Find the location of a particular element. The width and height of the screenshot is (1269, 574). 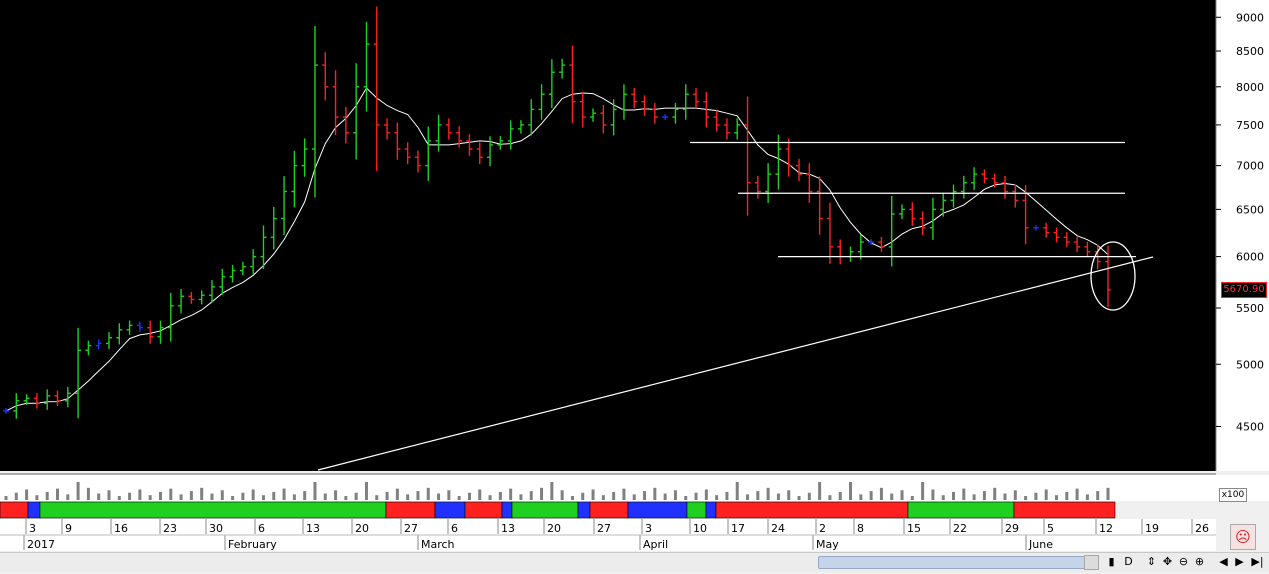

trend-color-strip is located at coordinates (558, 510).